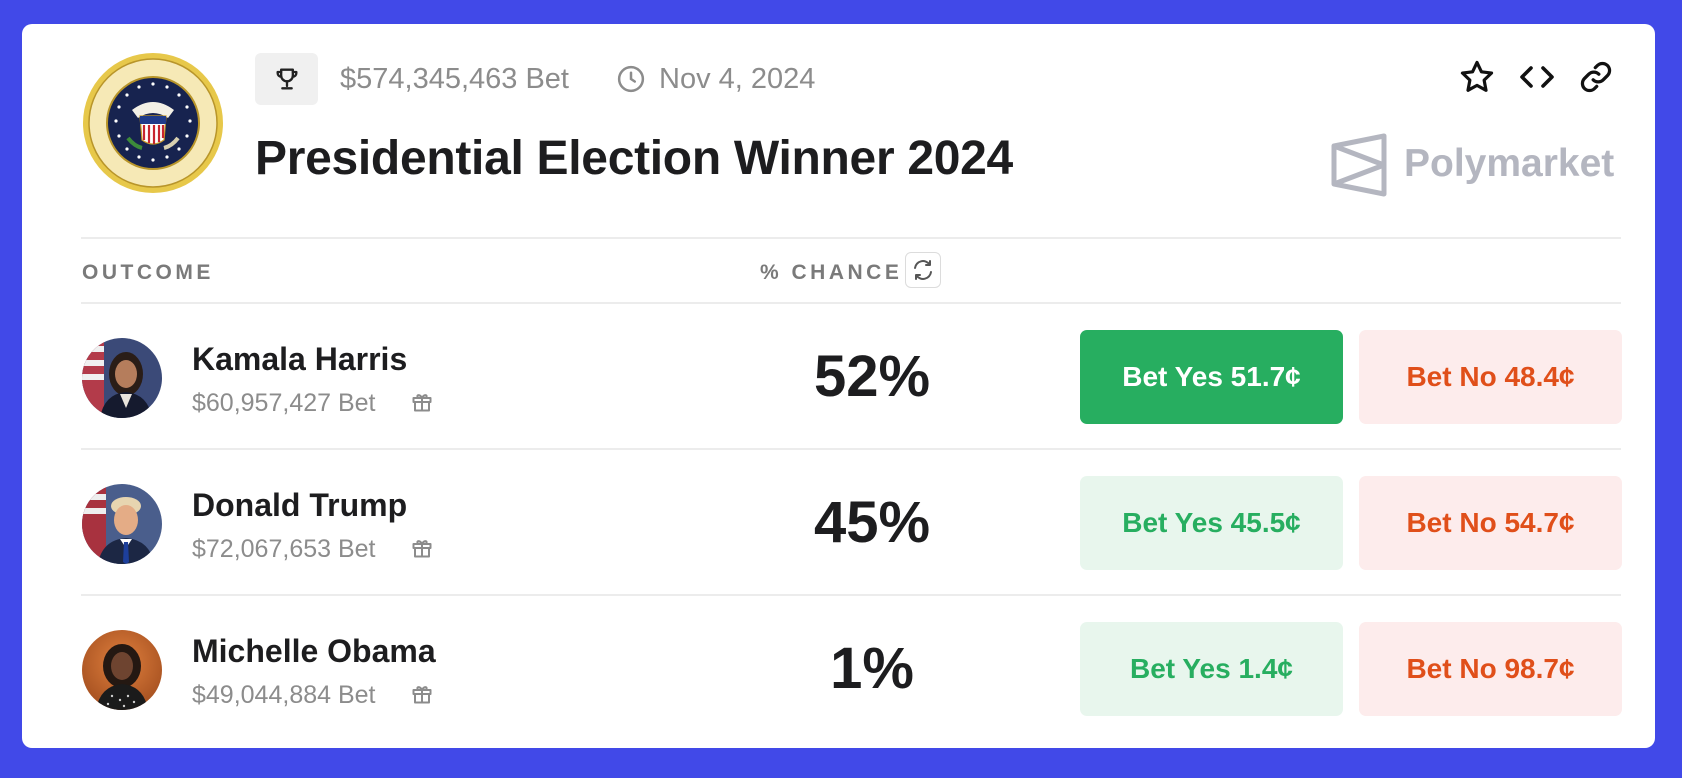 This screenshot has height=778, width=1682. I want to click on candidate-volume: $72,067,653 Bet, so click(284, 549).